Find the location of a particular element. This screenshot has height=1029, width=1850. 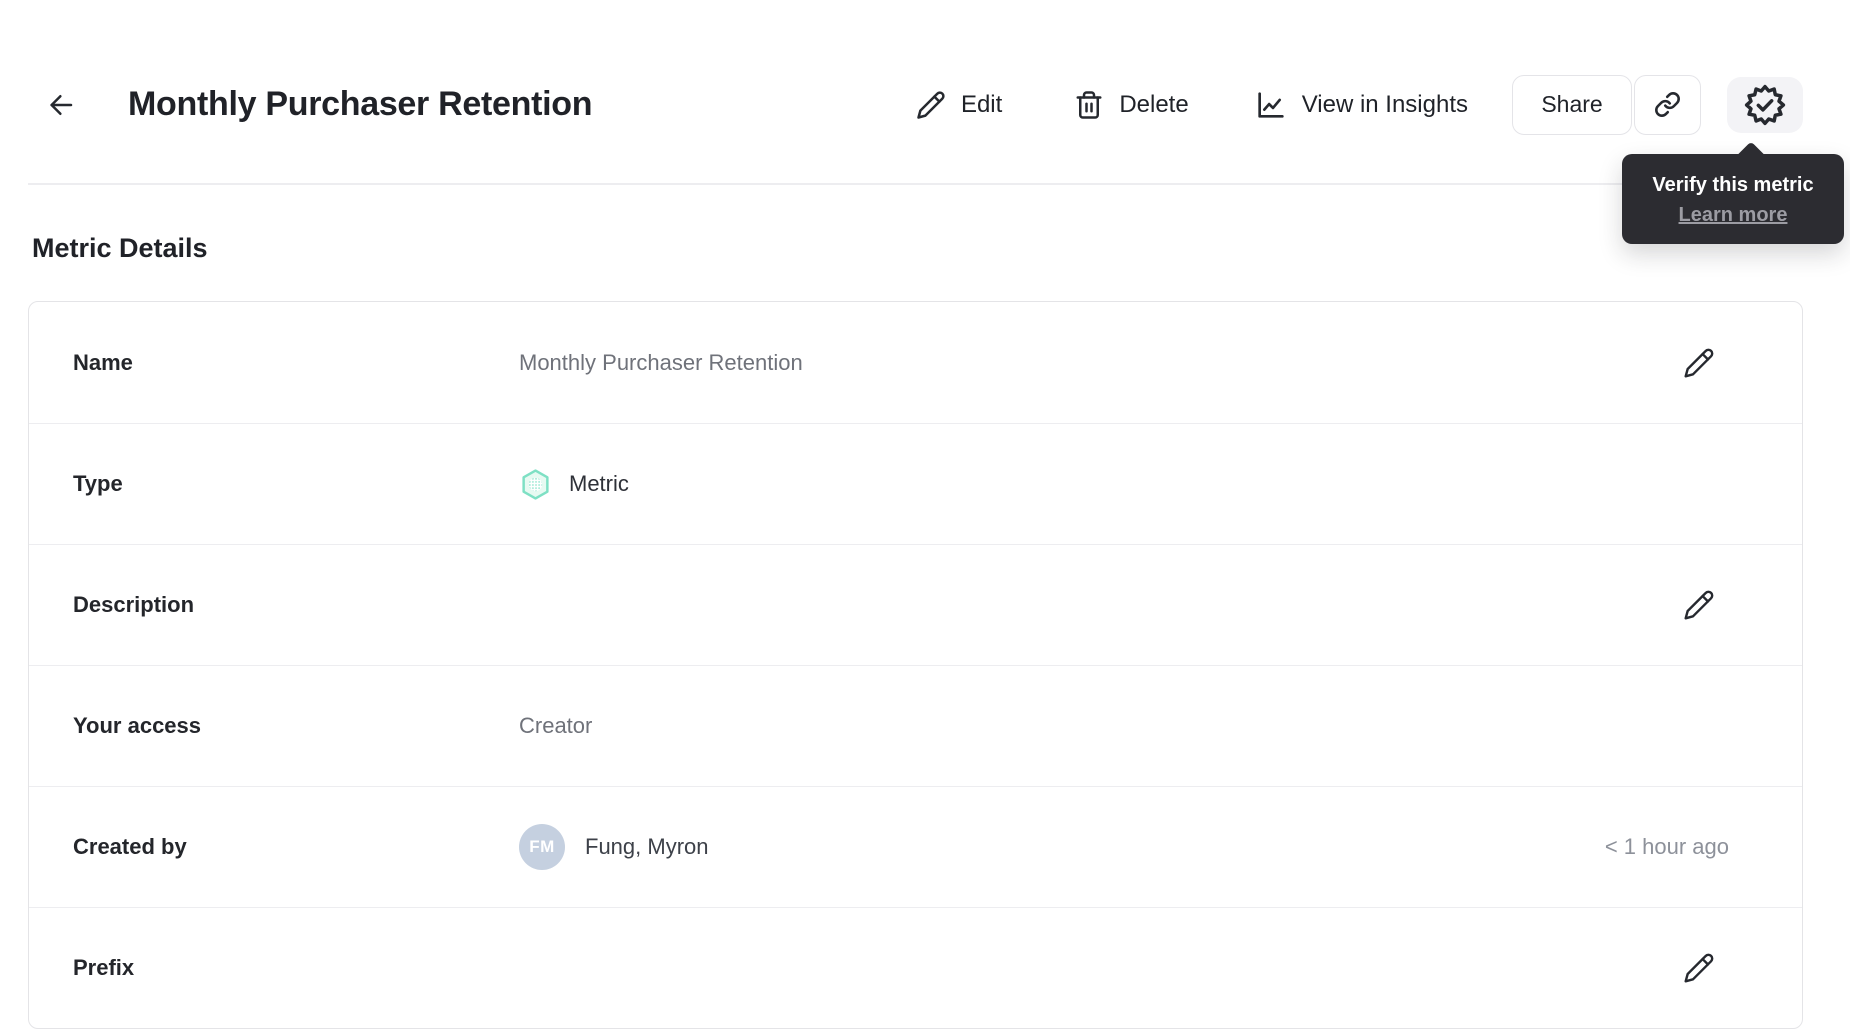

arrow-left-icon is located at coordinates (61, 105).